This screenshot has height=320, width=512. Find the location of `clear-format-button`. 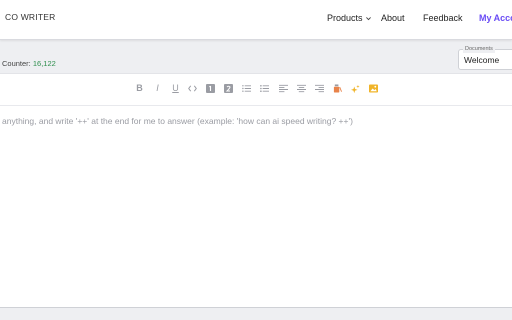

clear-format-button is located at coordinates (337, 88).